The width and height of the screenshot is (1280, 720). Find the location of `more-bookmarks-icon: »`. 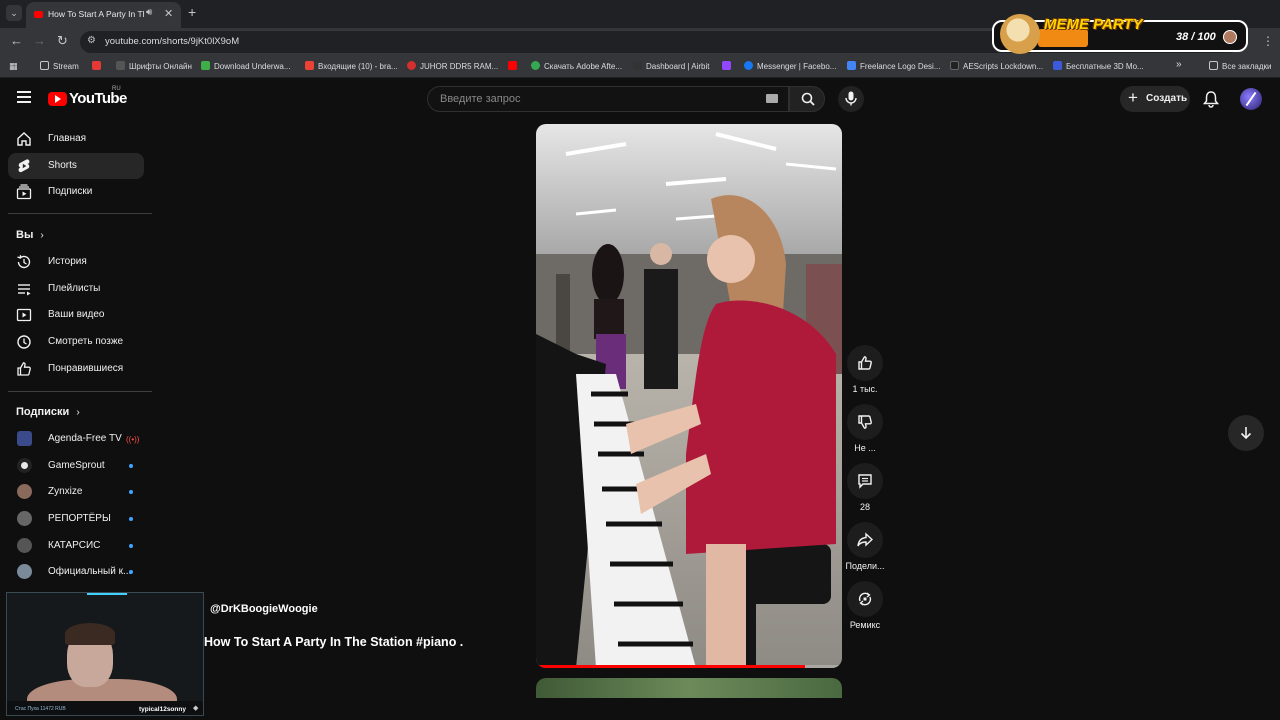

more-bookmarks-icon: » is located at coordinates (1179, 64).